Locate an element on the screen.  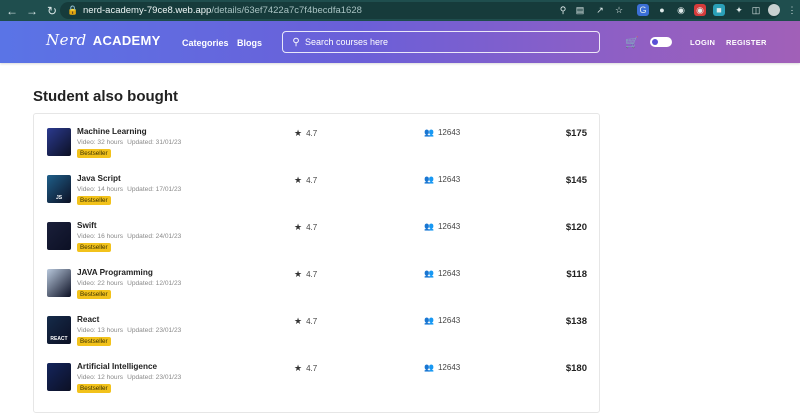
search-box: ⚲ is located at coordinates (441, 42).